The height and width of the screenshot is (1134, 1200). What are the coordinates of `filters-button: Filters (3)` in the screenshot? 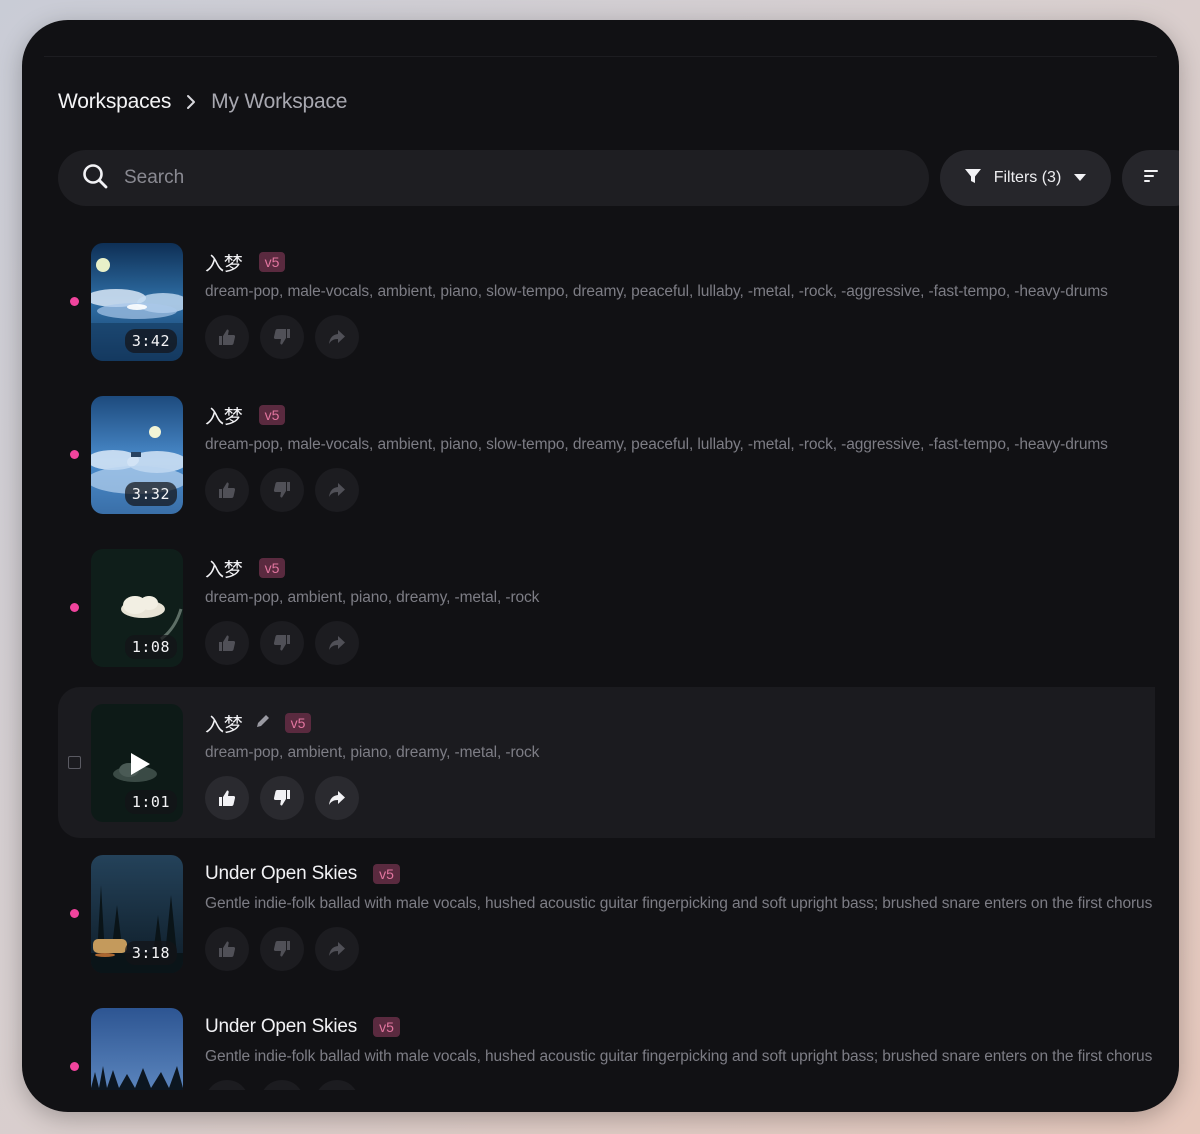 It's located at (1025, 178).